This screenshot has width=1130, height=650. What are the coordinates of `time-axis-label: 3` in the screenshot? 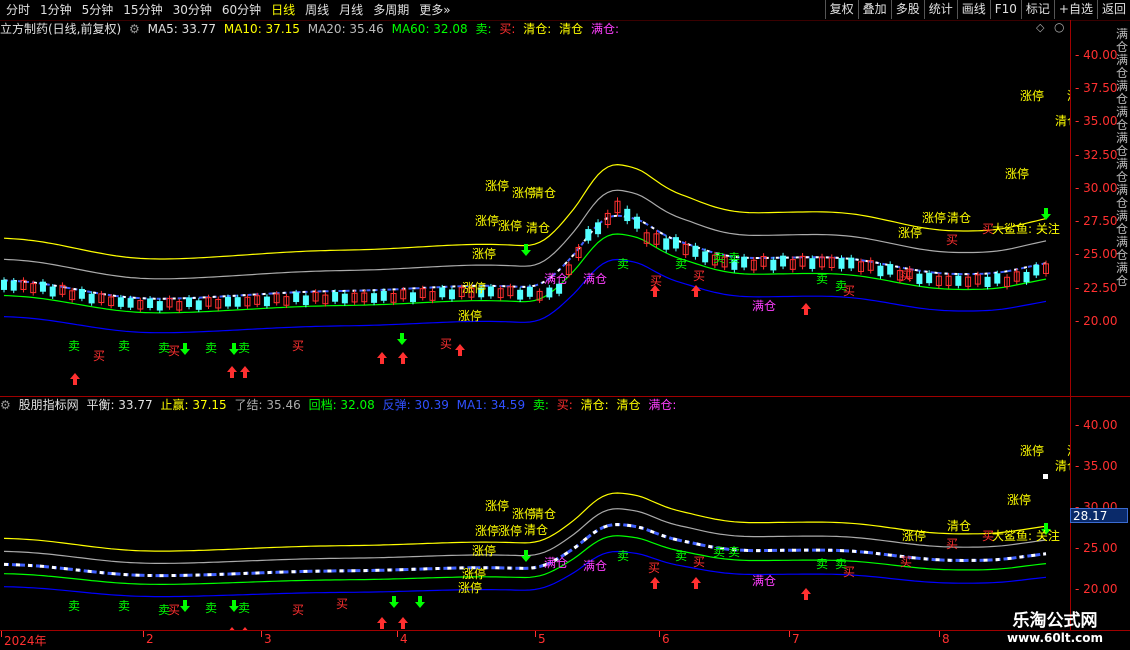 It's located at (268, 639).